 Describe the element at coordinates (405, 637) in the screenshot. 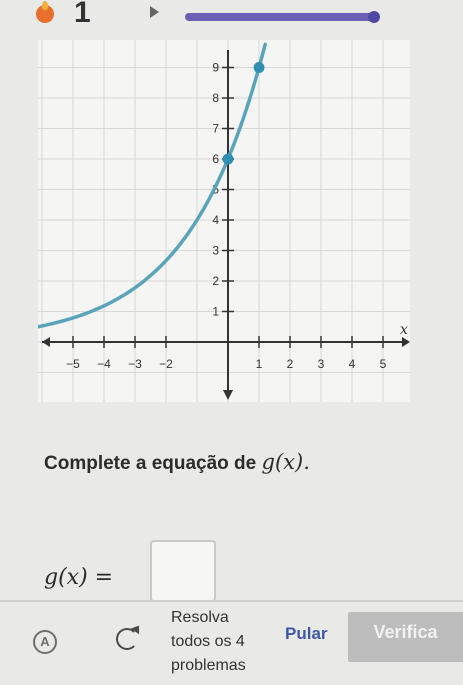

I see `check-button: Verifica` at that location.